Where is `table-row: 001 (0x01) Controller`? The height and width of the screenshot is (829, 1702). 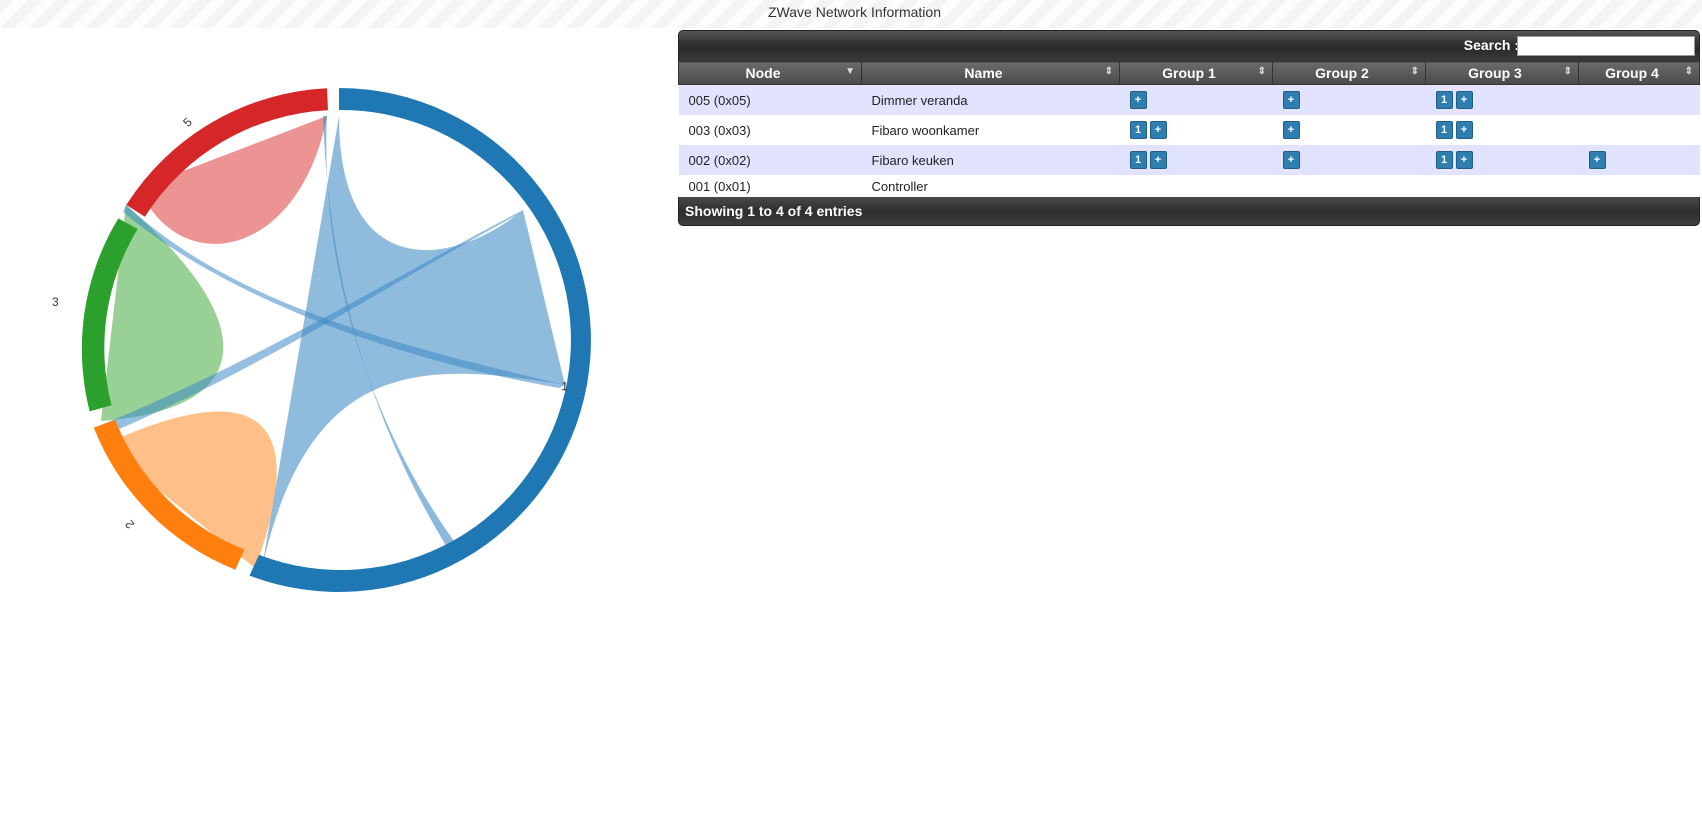 table-row: 001 (0x01) Controller is located at coordinates (1189, 186).